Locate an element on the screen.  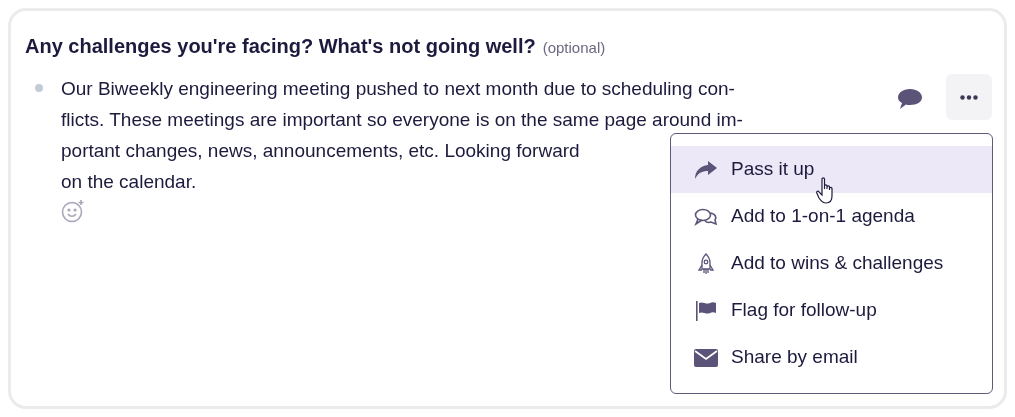
more-options-button is located at coordinates (969, 97).